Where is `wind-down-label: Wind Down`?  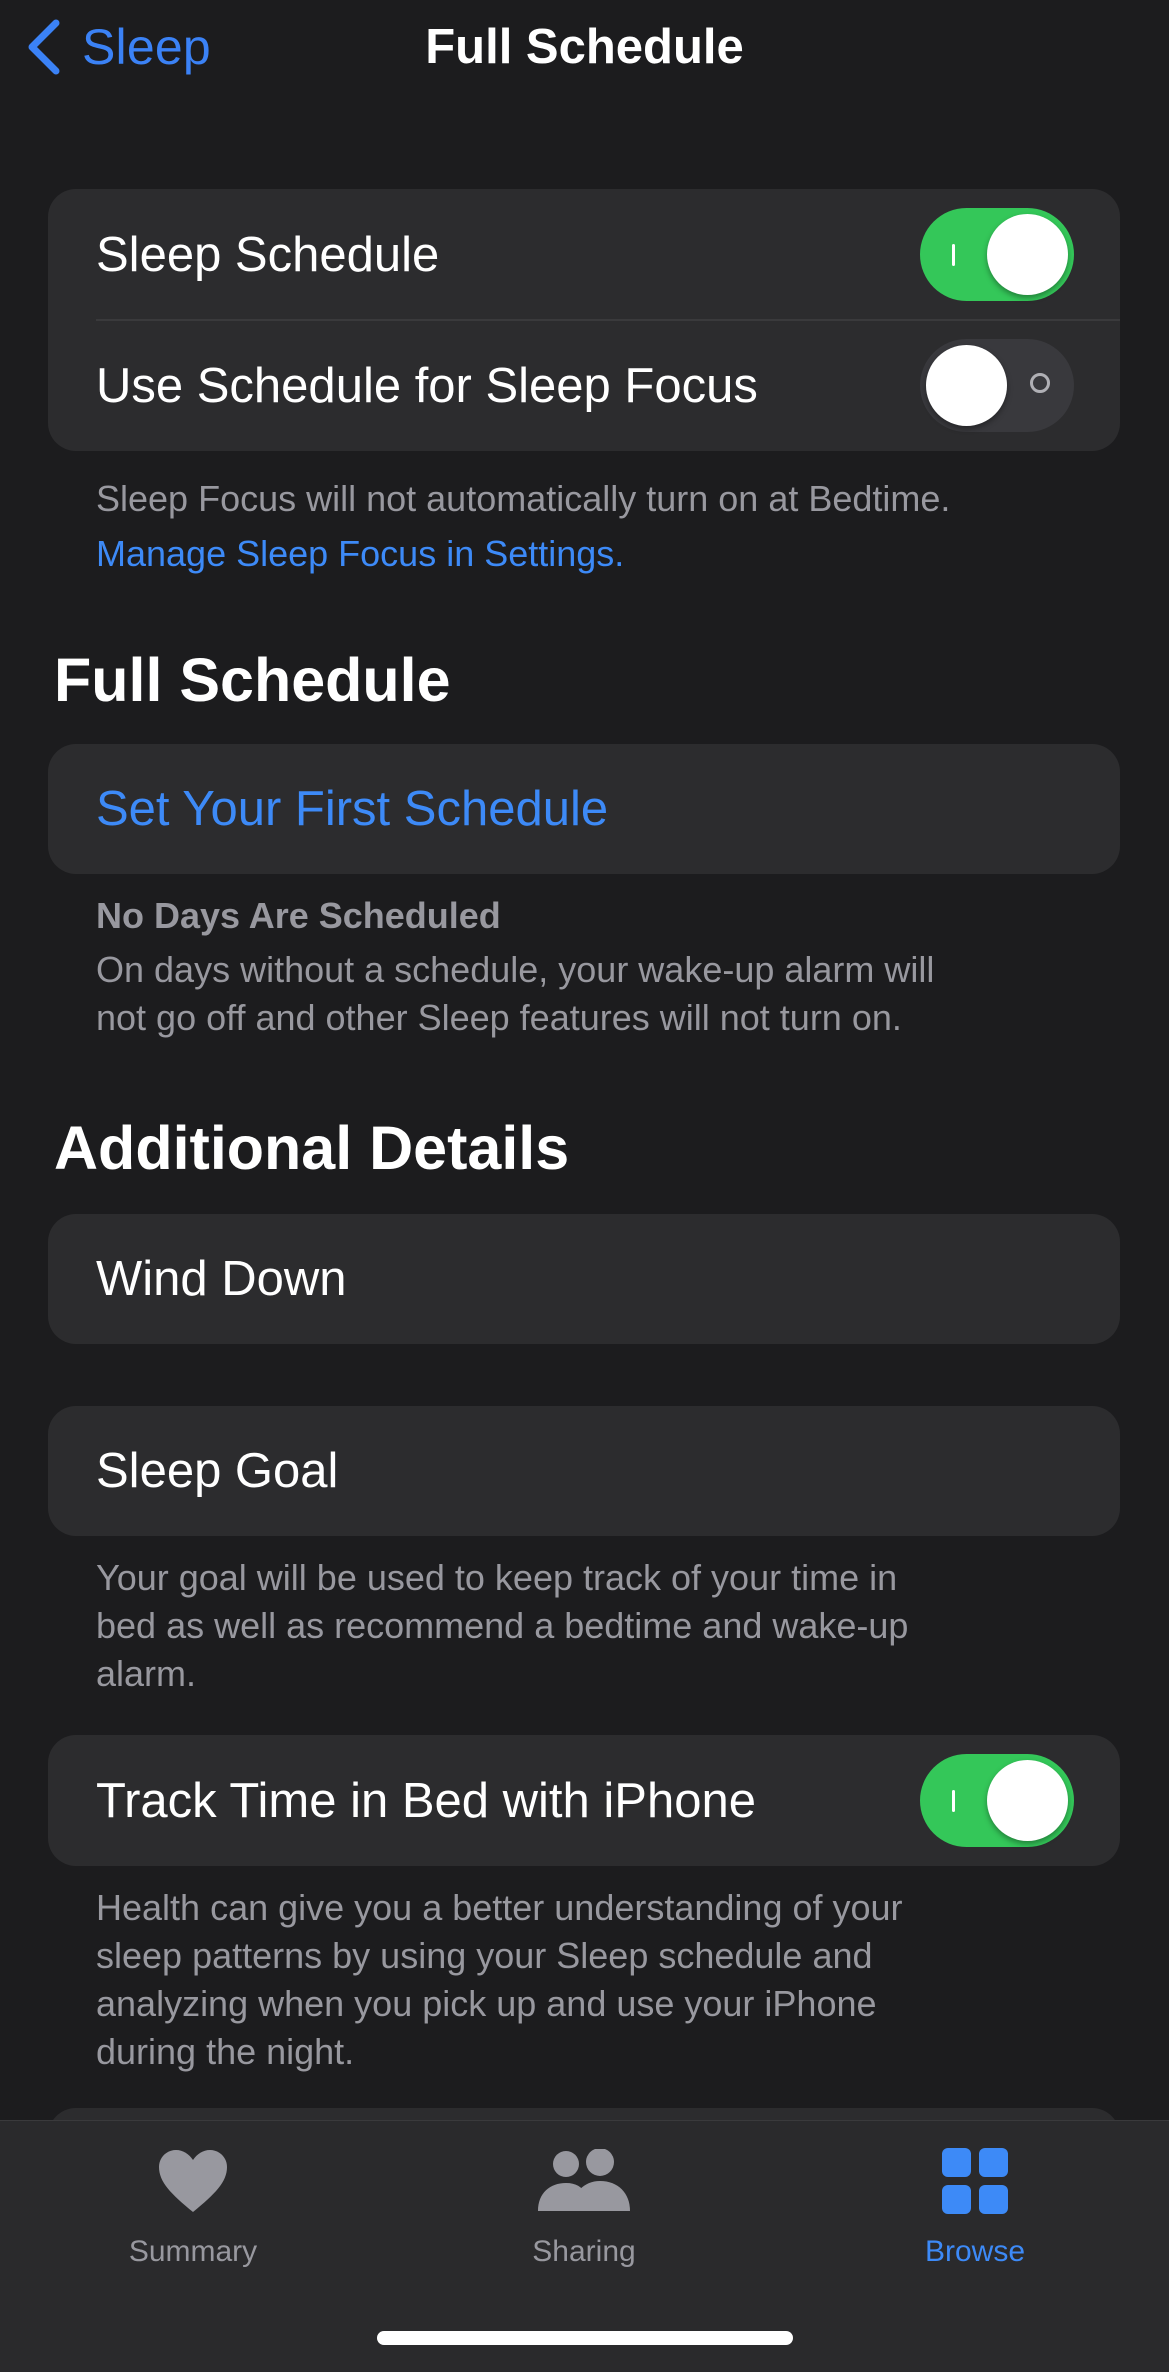 wind-down-label: Wind Down is located at coordinates (221, 1279).